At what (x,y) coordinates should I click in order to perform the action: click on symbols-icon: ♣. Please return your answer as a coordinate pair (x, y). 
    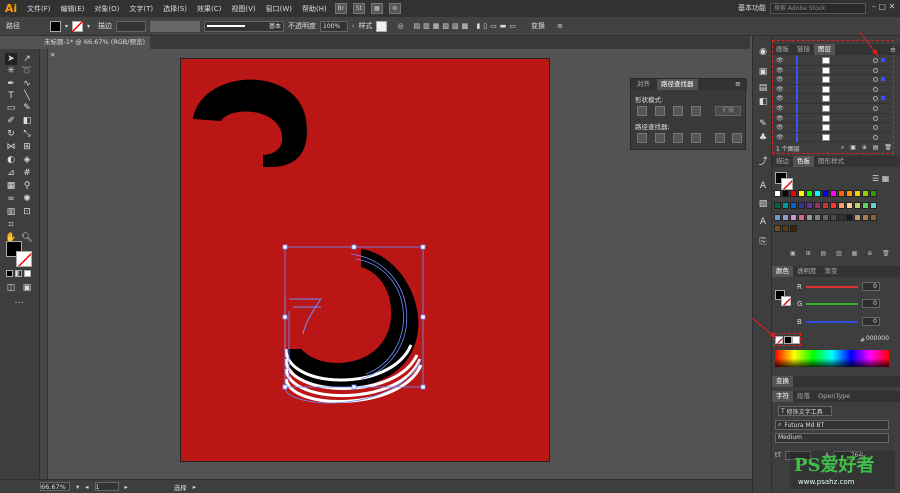
    Looking at the image, I should click on (763, 138).